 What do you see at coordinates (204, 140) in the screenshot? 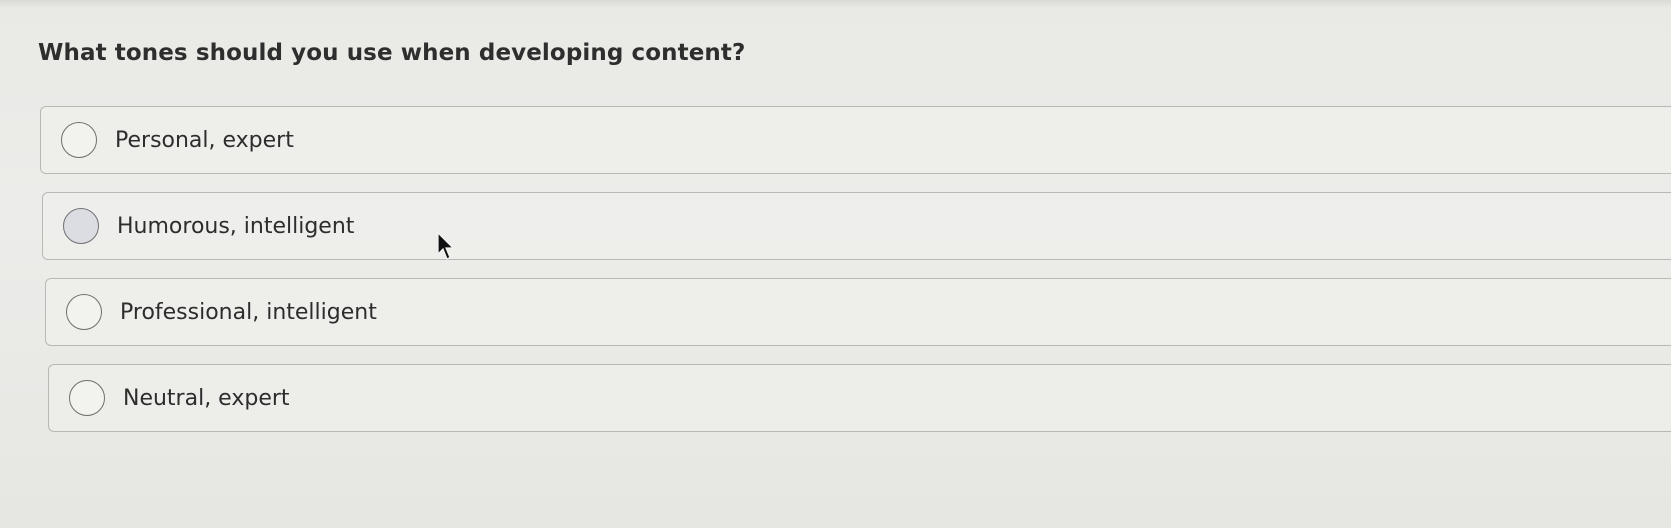
I see `answer-option-label: Personal, expert` at bounding box center [204, 140].